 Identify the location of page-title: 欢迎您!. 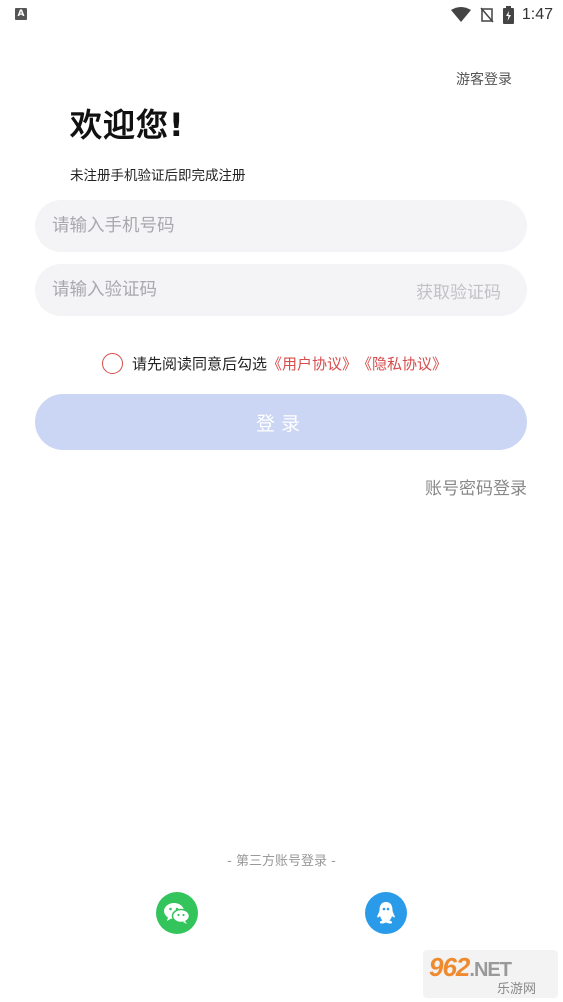
(127, 125).